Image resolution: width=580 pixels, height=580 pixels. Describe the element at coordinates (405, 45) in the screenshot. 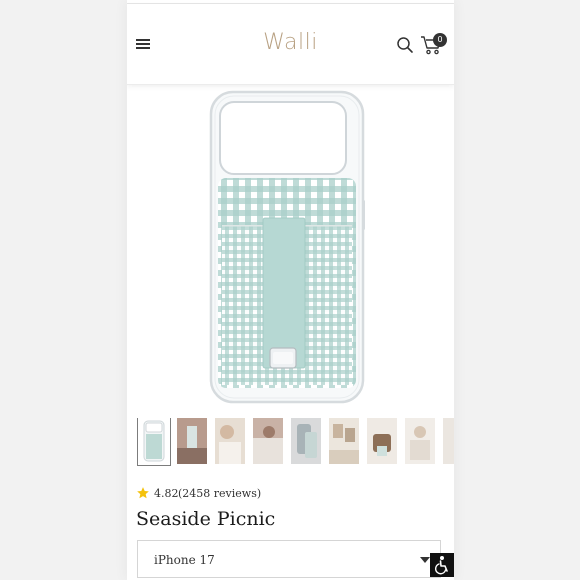

I see `search-icon` at that location.